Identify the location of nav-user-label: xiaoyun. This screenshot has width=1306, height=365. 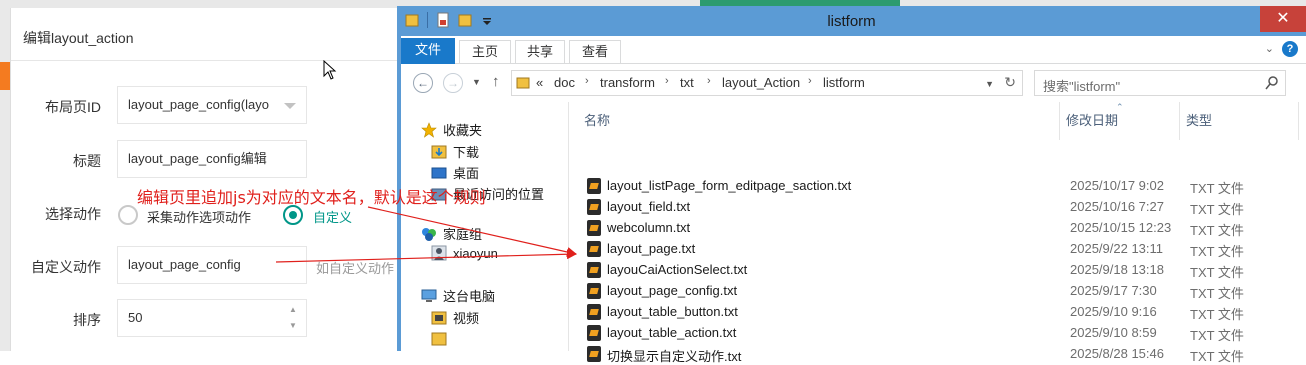
(475, 253).